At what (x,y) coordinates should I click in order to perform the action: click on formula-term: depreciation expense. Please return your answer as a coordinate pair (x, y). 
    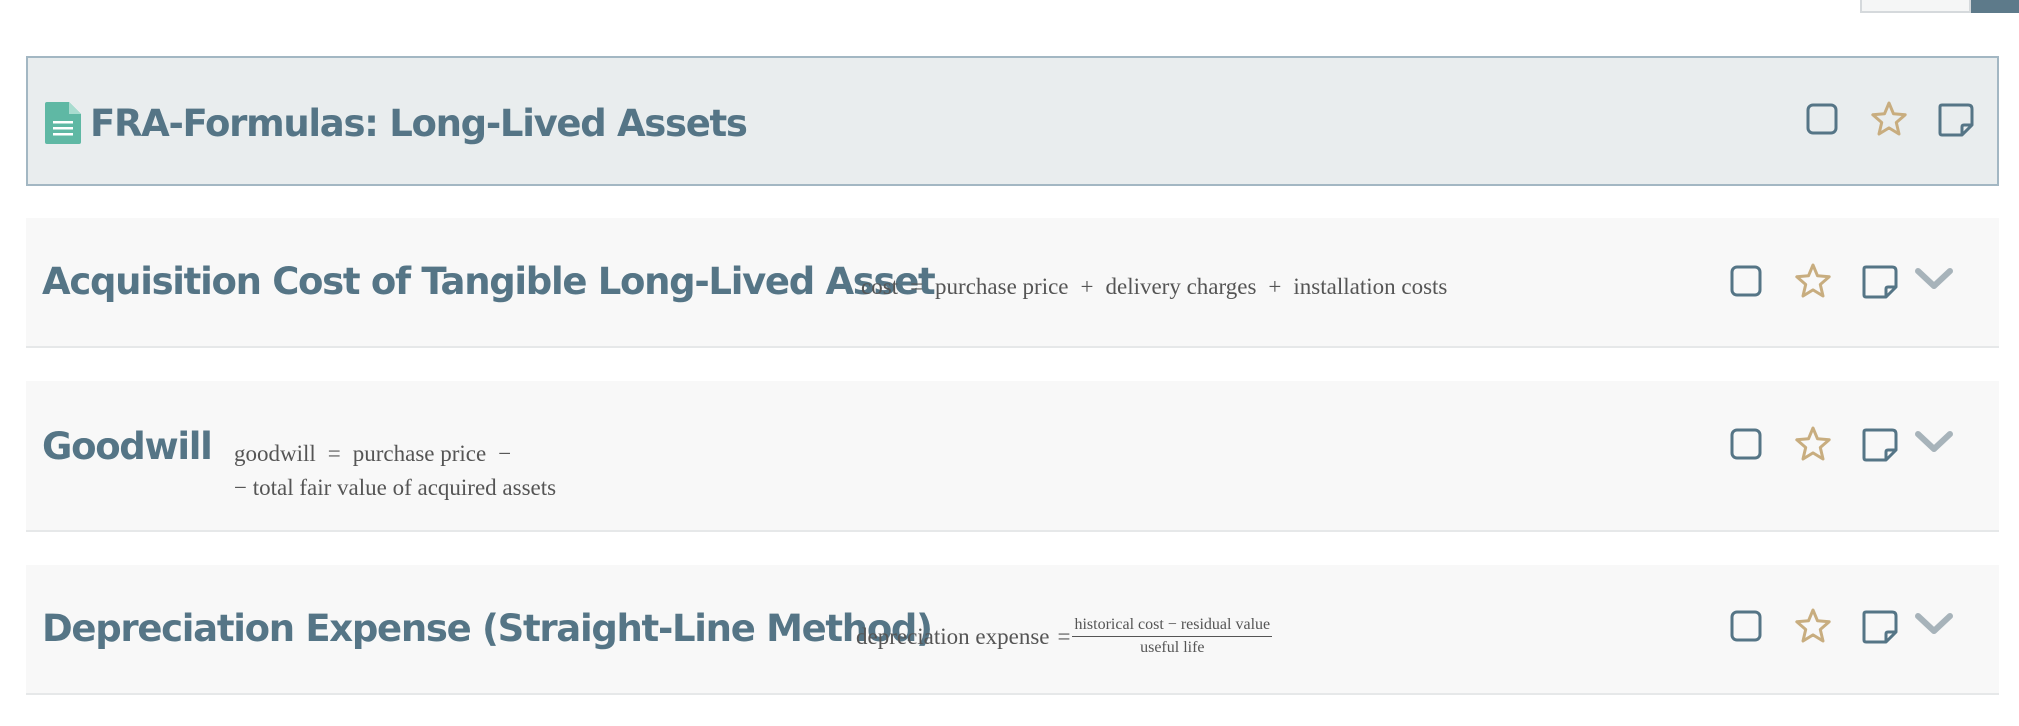
    Looking at the image, I should click on (953, 636).